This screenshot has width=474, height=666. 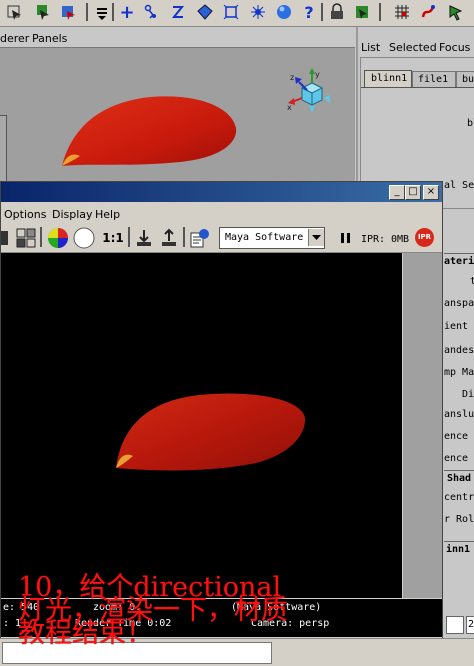 What do you see at coordinates (468, 394) in the screenshot?
I see `attr-diffuse: Di` at bounding box center [468, 394].